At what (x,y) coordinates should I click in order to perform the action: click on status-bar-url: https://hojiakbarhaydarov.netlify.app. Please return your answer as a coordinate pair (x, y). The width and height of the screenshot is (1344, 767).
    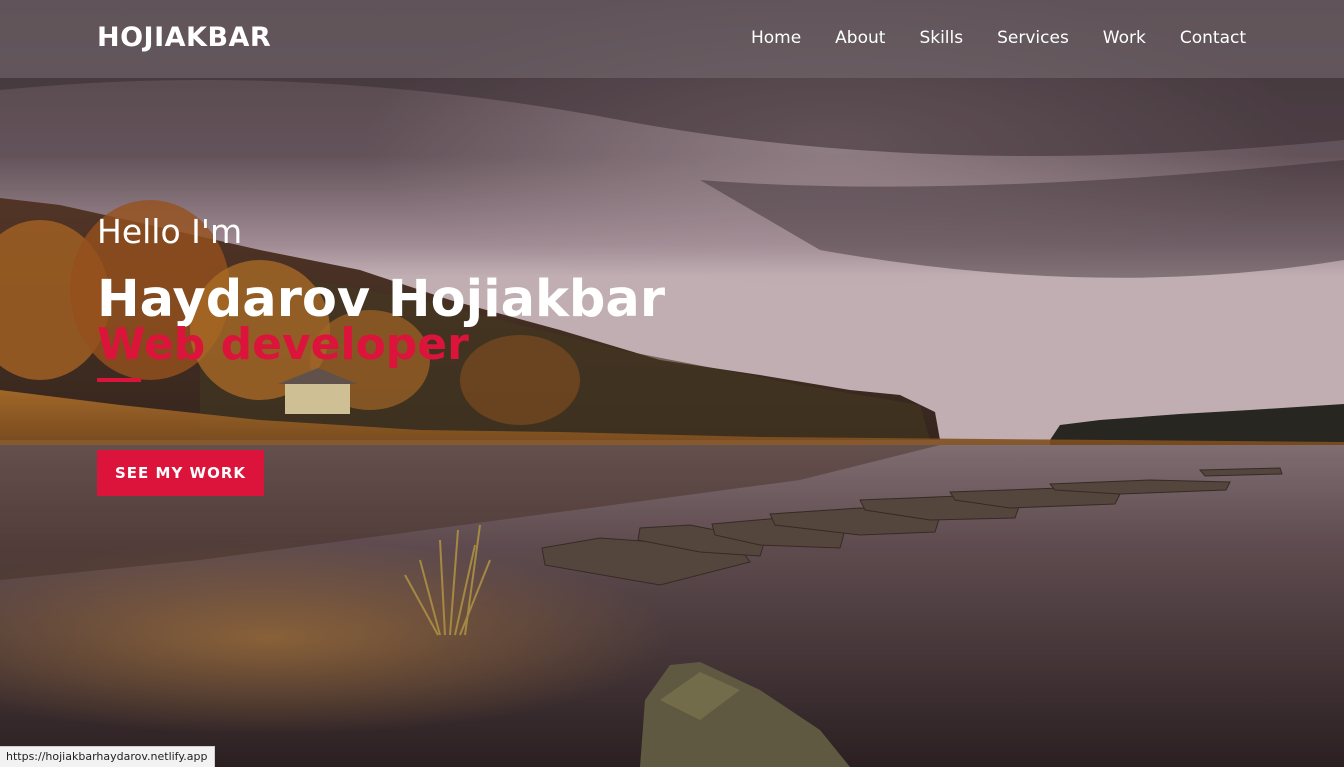
    Looking at the image, I should click on (107, 756).